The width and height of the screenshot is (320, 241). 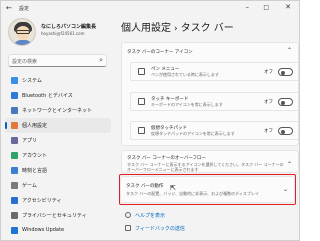 I want to click on close-icon: ✕, so click(x=288, y=7).